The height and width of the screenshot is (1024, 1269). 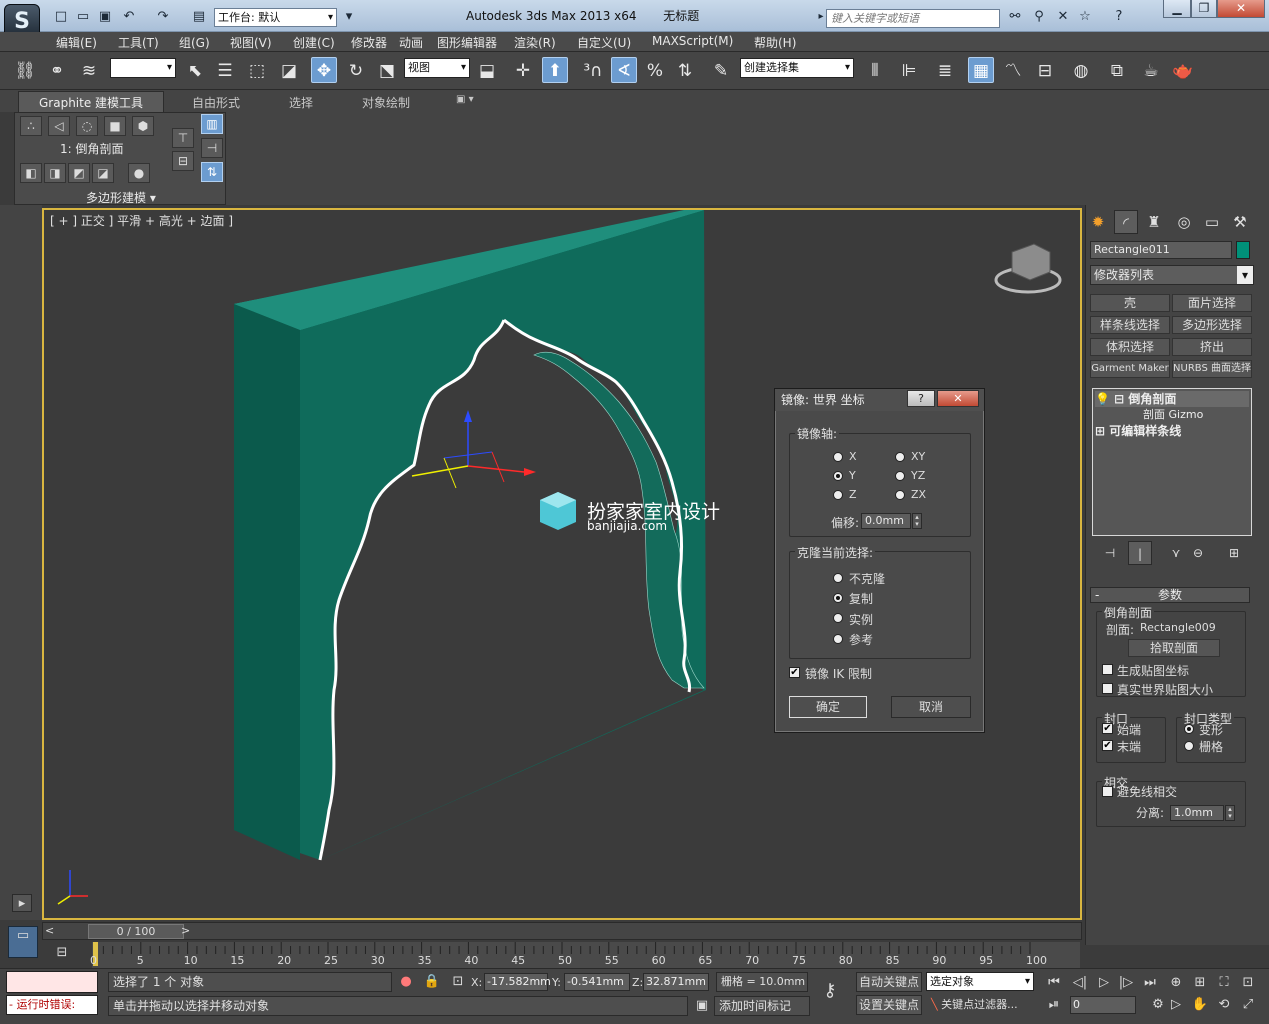 I want to click on patch-select-button: 面片选择, so click(x=1212, y=303).